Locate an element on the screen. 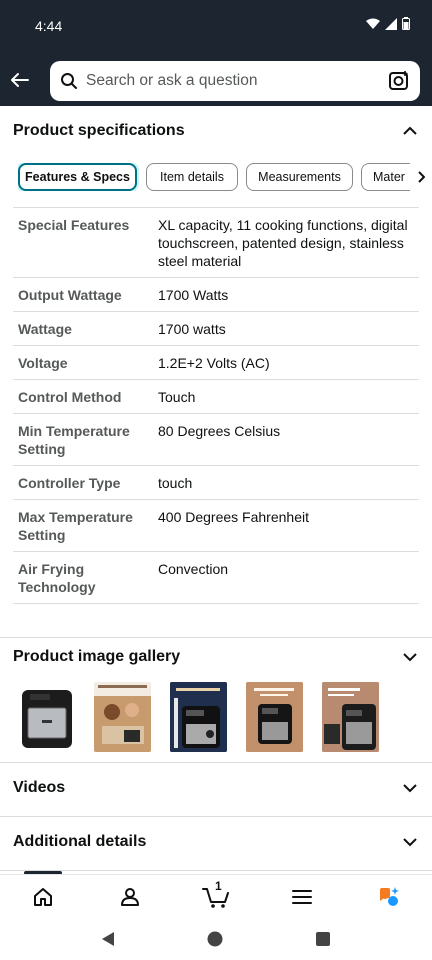 The height and width of the screenshot is (960, 432). tabs-scroll-right is located at coordinates (421, 177).